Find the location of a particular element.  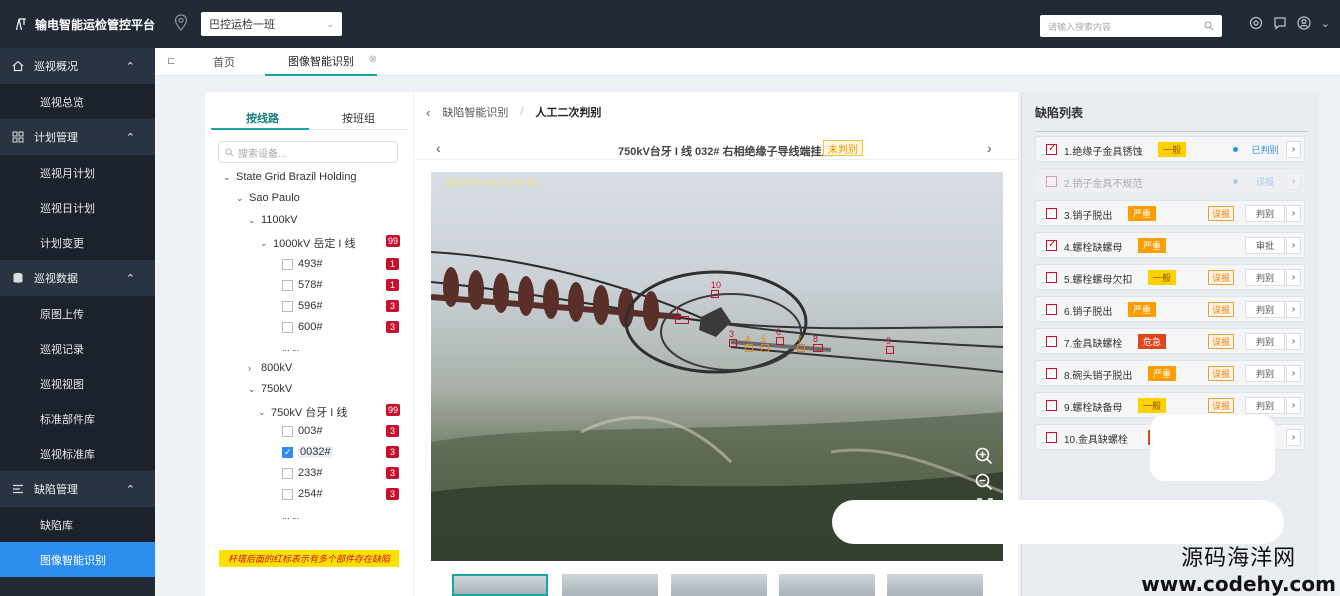

tree-node-tower: 254# is located at coordinates (302, 494).